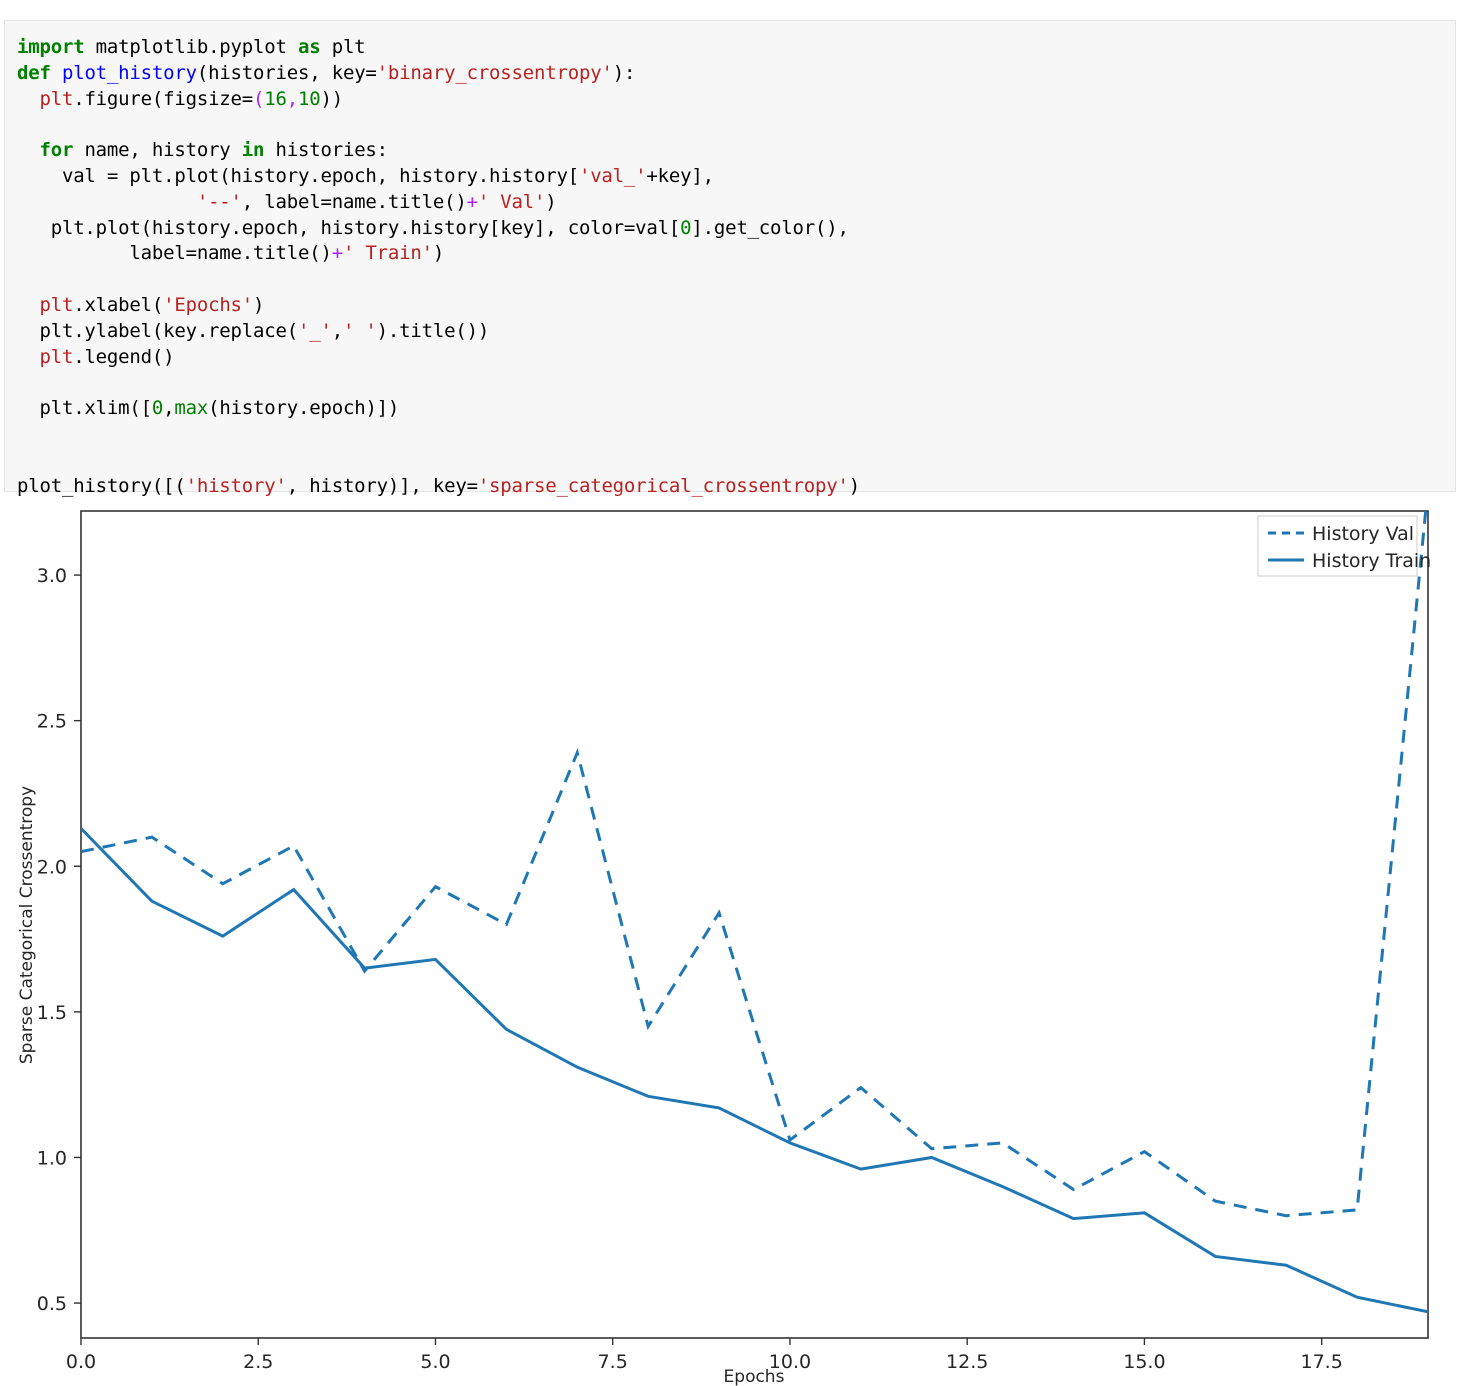 The width and height of the screenshot is (1467, 1386). What do you see at coordinates (624, 72) in the screenshot?
I see `code-token: ):` at bounding box center [624, 72].